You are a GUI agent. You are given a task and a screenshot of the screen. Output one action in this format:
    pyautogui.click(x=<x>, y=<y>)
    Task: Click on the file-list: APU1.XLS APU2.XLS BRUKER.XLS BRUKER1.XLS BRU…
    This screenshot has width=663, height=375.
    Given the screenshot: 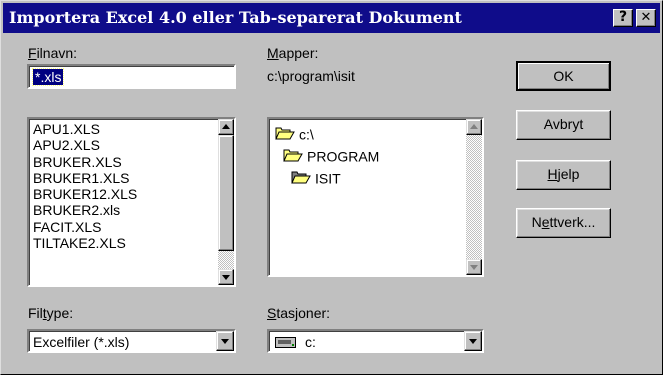 What is the action you would take?
    pyautogui.click(x=131, y=202)
    